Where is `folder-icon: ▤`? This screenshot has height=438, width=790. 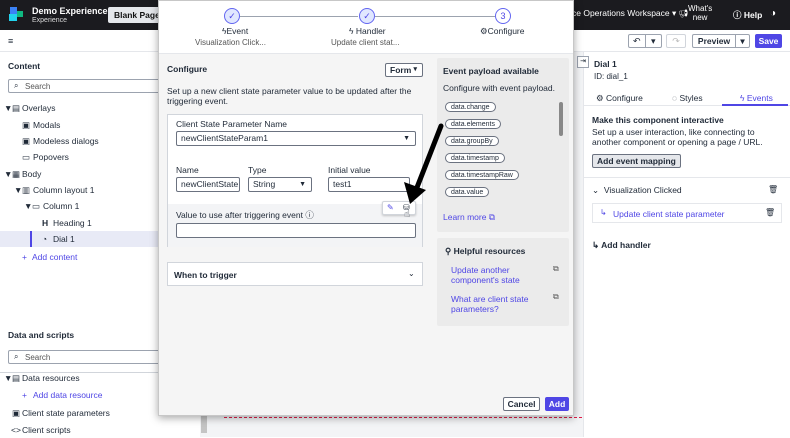
folder-icon: ▤ is located at coordinates (16, 108).